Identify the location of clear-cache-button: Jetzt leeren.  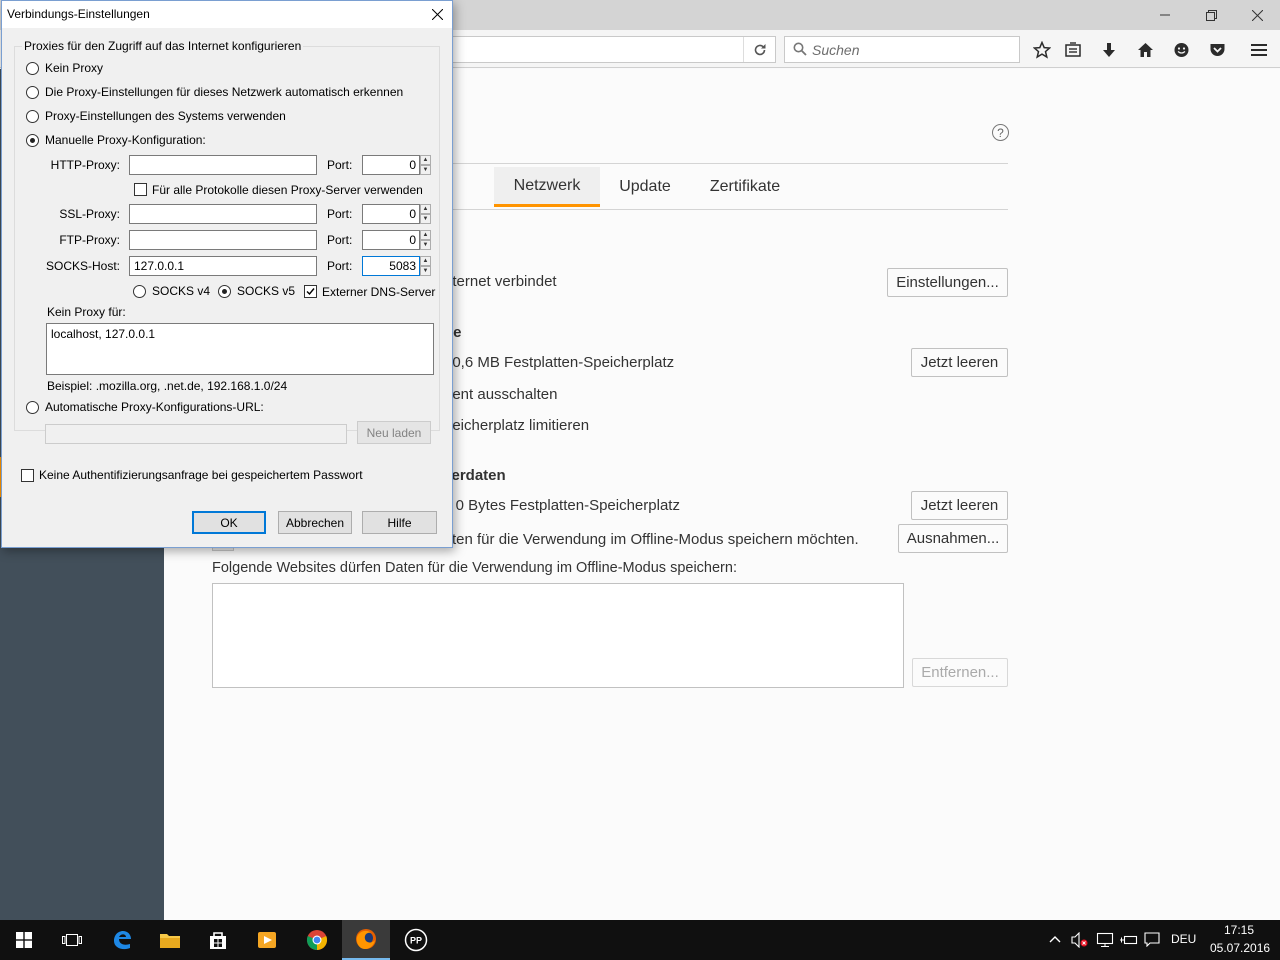
(959, 362).